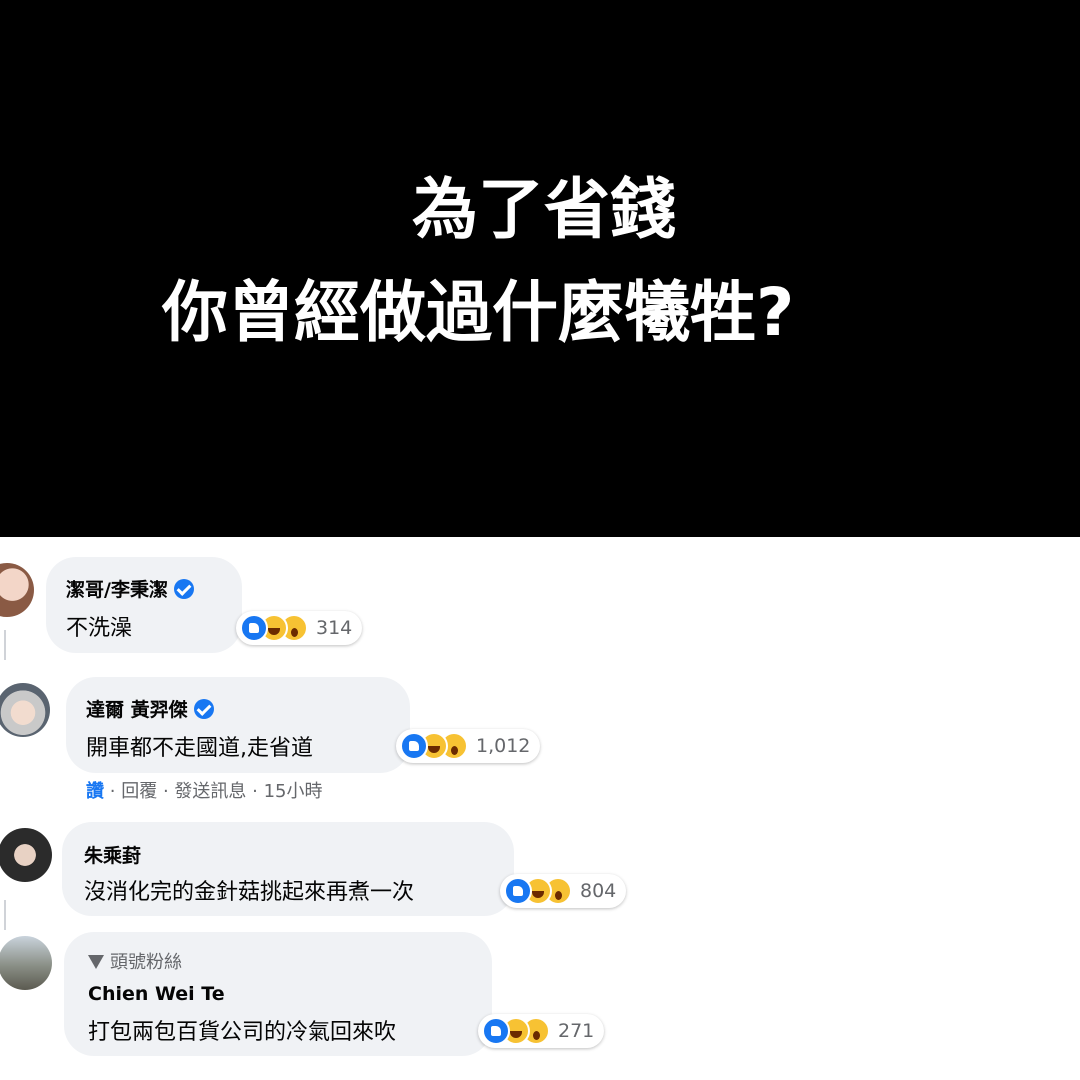 The height and width of the screenshot is (1080, 1080). What do you see at coordinates (139, 791) in the screenshot?
I see `reply-link: 回覆` at bounding box center [139, 791].